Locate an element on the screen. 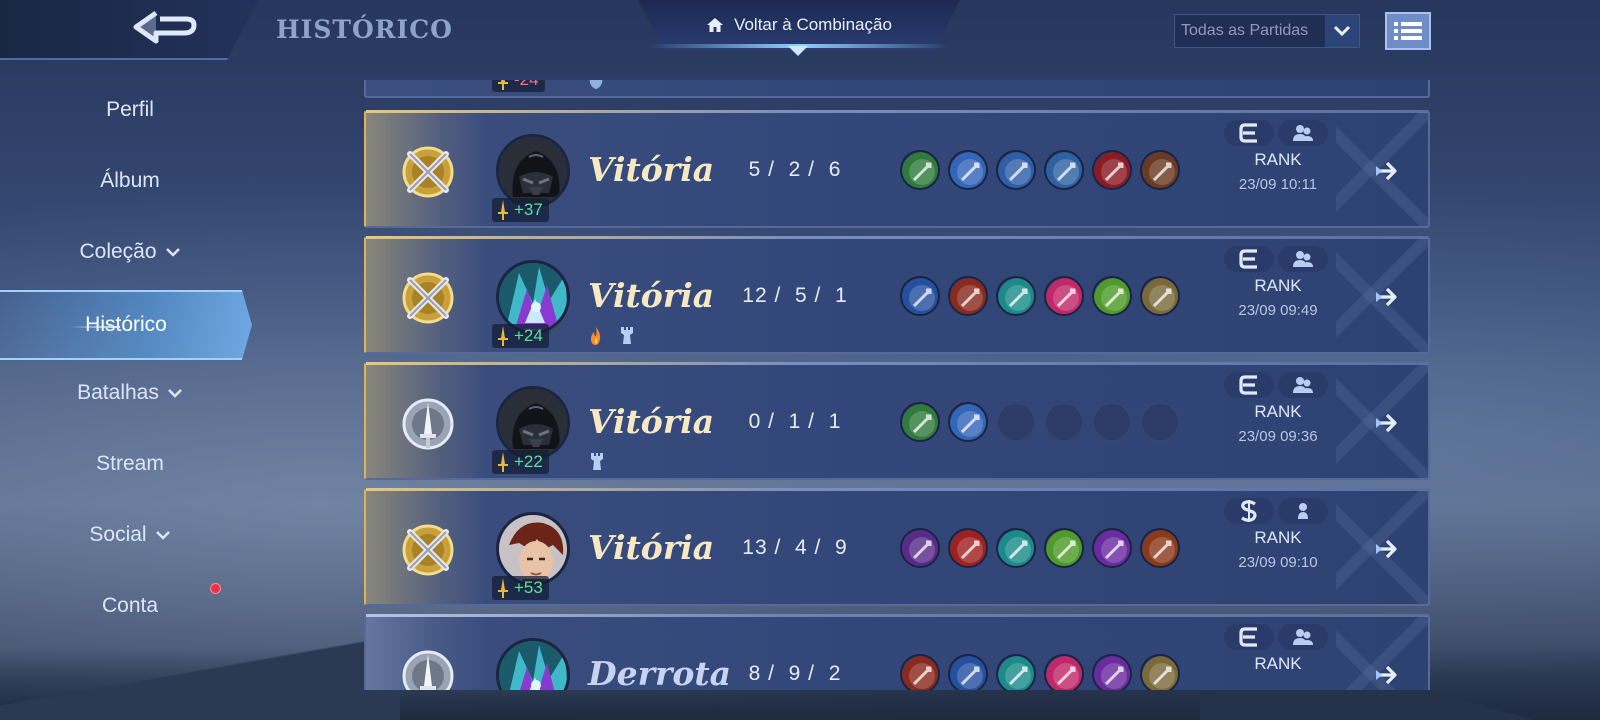  list-view-button is located at coordinates (1408, 31).